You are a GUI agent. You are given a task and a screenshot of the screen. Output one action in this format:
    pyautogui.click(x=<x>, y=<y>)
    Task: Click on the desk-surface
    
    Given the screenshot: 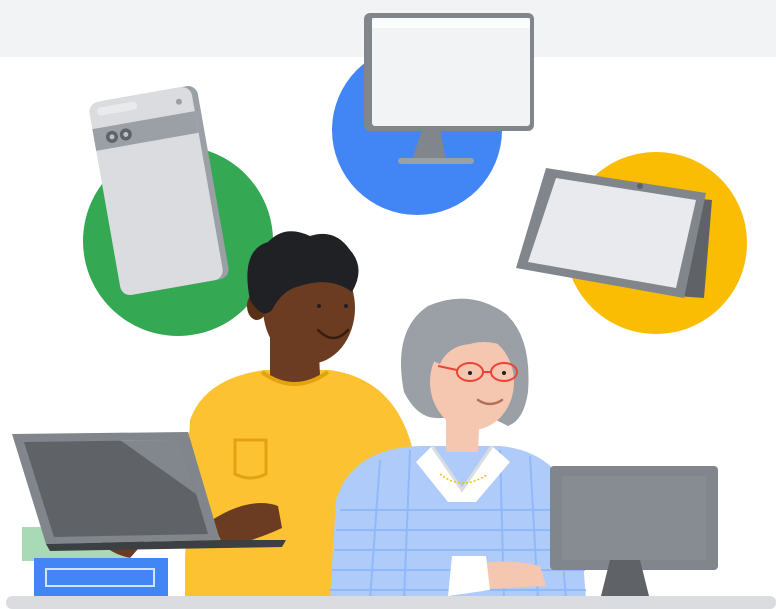 What is the action you would take?
    pyautogui.click(x=391, y=602)
    